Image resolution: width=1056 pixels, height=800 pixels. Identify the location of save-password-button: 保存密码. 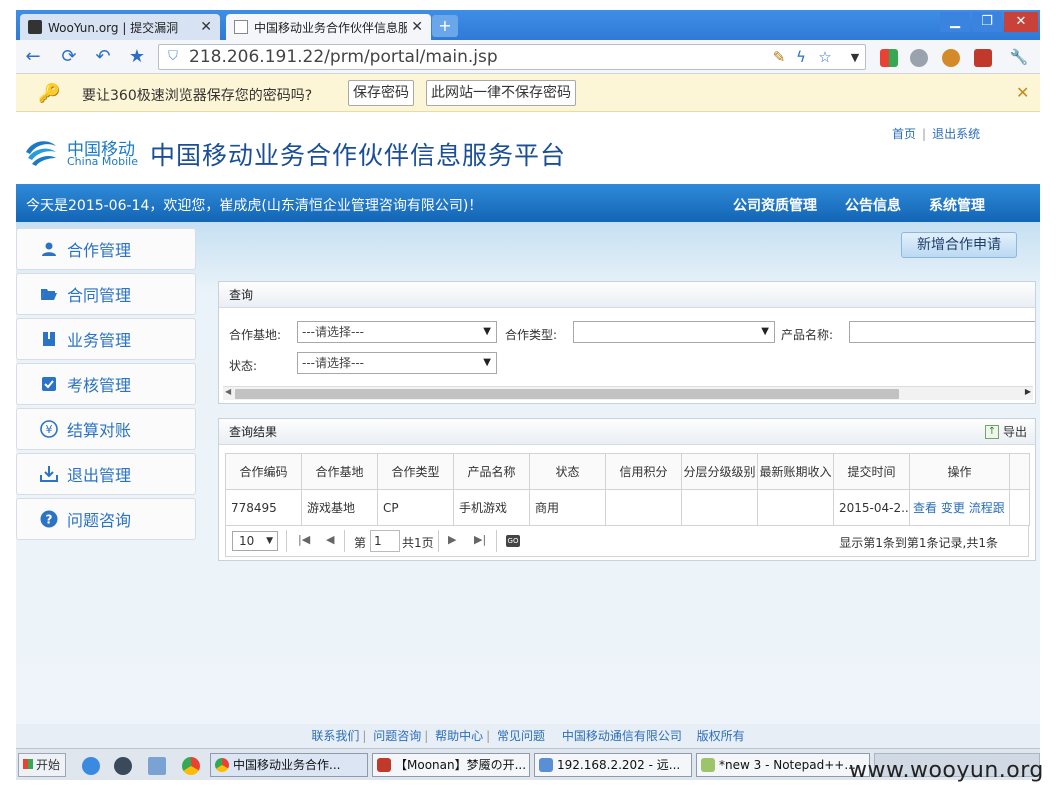
(381, 93).